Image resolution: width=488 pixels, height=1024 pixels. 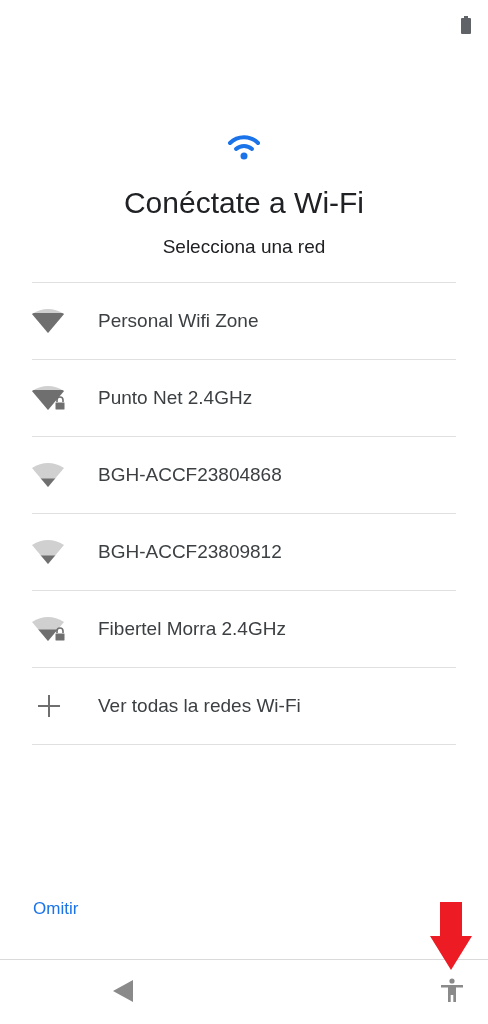 I want to click on skip-link: Omitir, so click(x=56, y=909).